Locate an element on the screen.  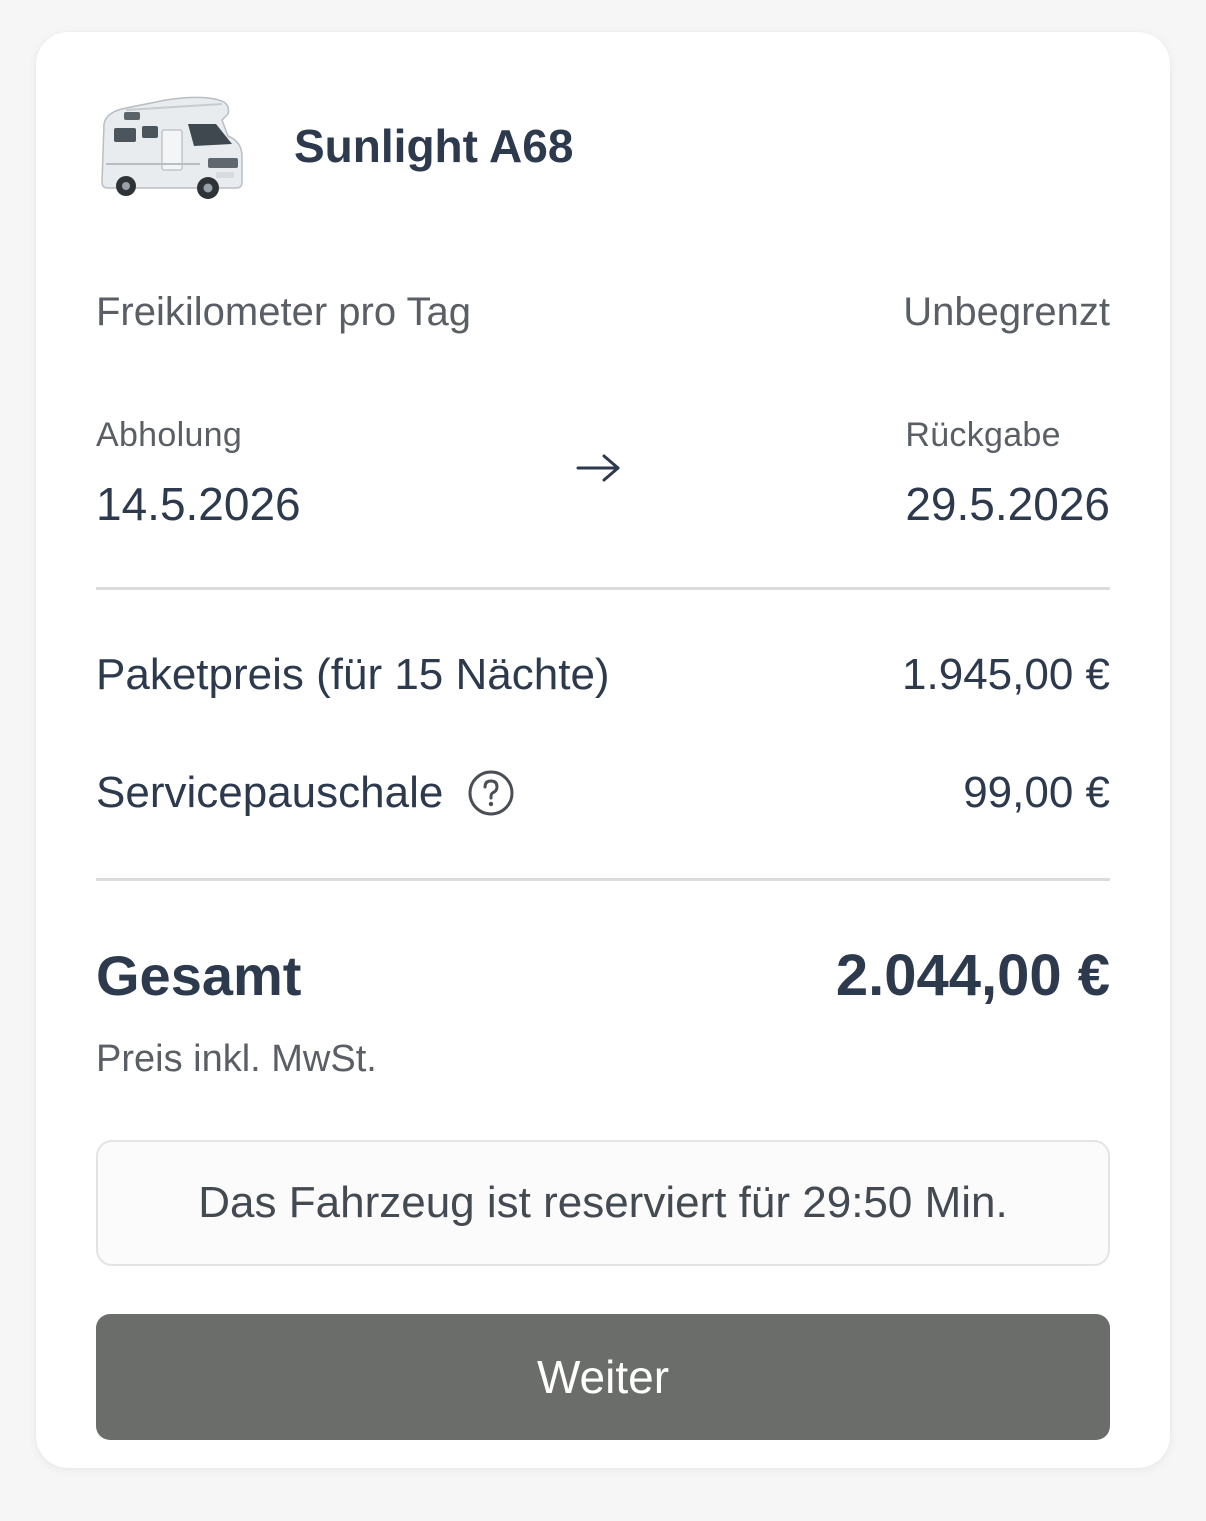
return-date-block: Rückgabe 29.5.2026 is located at coordinates (1007, 473).